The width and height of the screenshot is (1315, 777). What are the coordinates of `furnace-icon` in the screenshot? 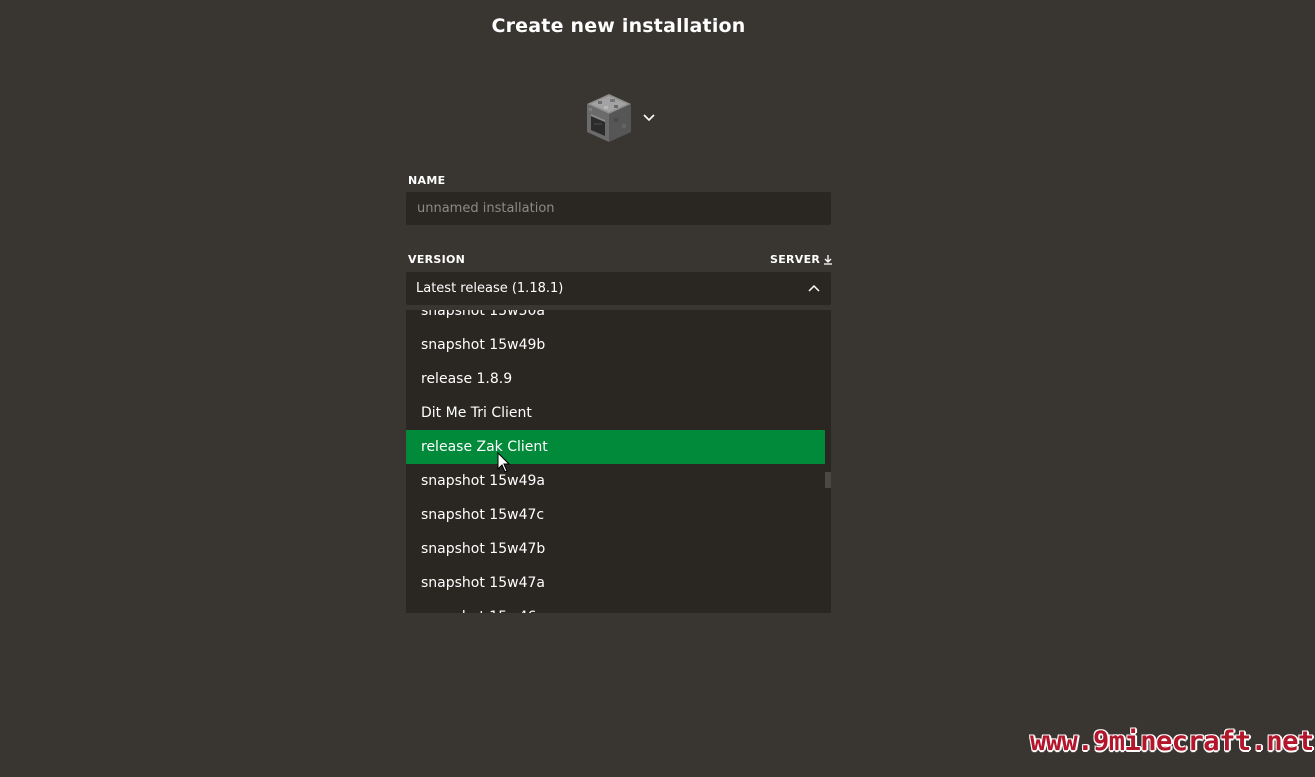 It's located at (609, 118).